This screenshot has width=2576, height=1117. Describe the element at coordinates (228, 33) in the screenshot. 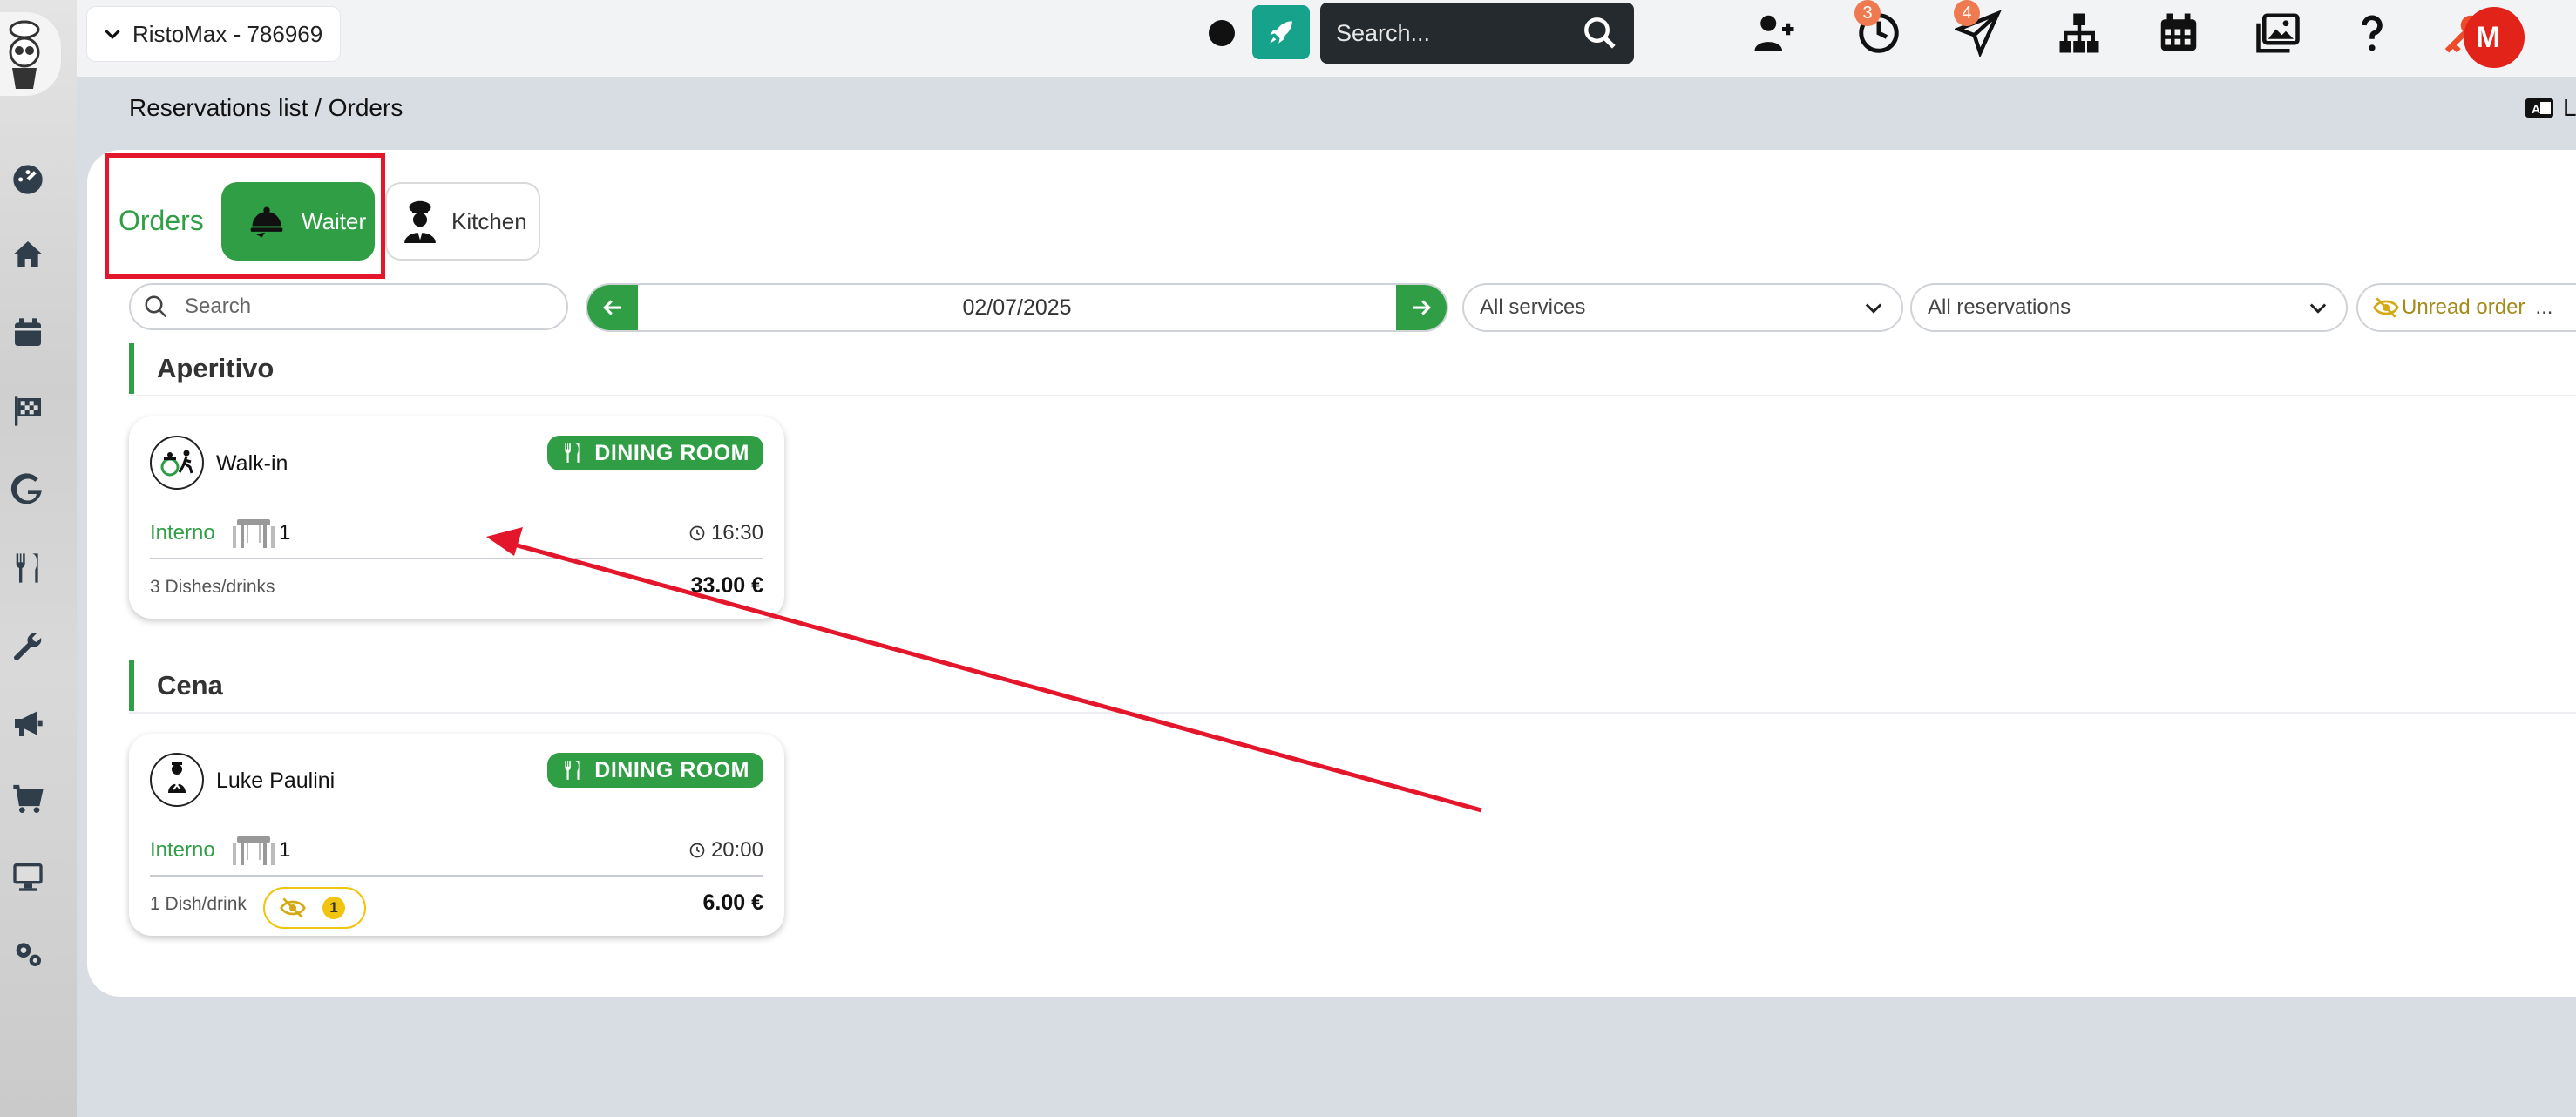

I see `account-name: RistoMax - 786969` at that location.